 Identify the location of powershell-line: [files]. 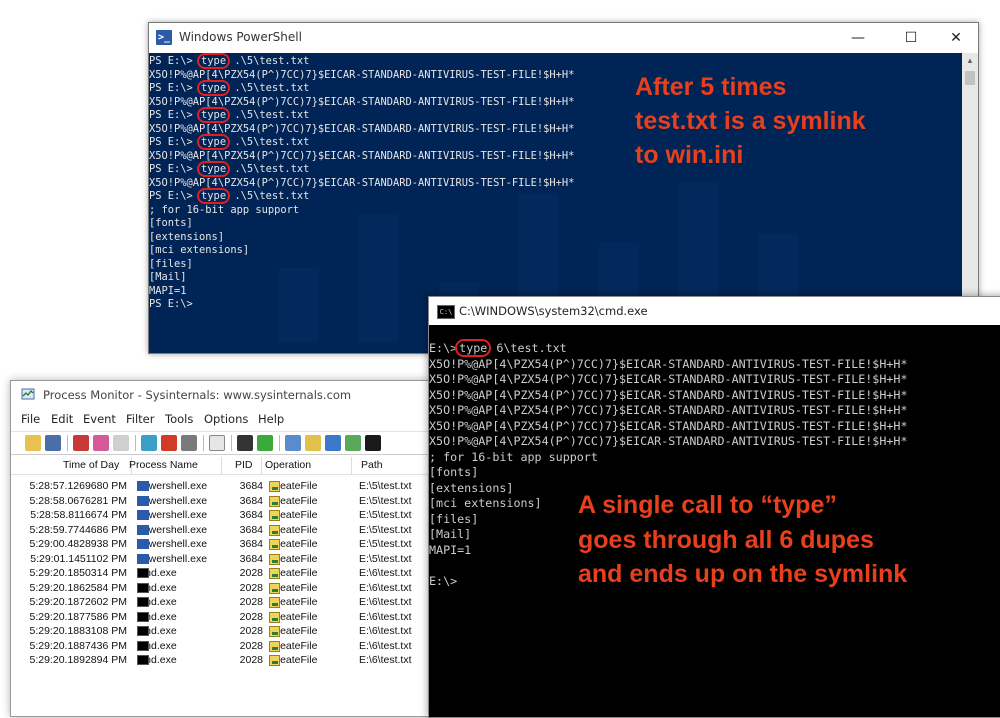
(555, 265).